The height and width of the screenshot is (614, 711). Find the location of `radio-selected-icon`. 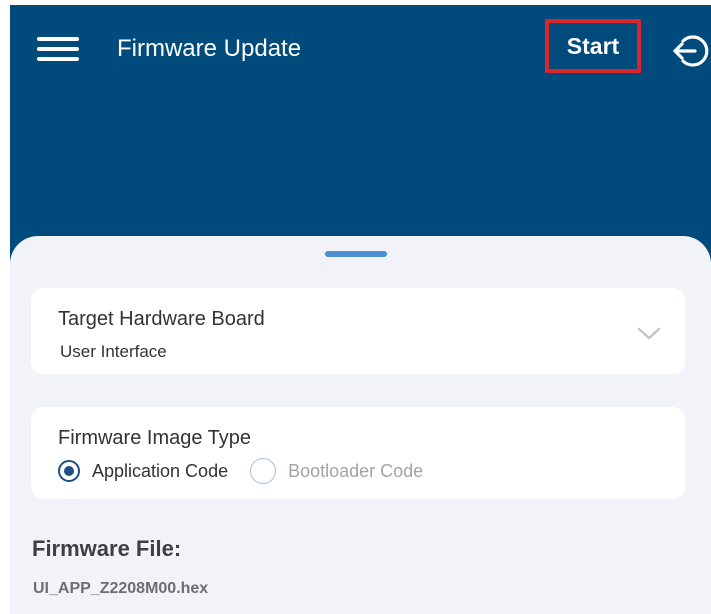

radio-selected-icon is located at coordinates (69, 471).